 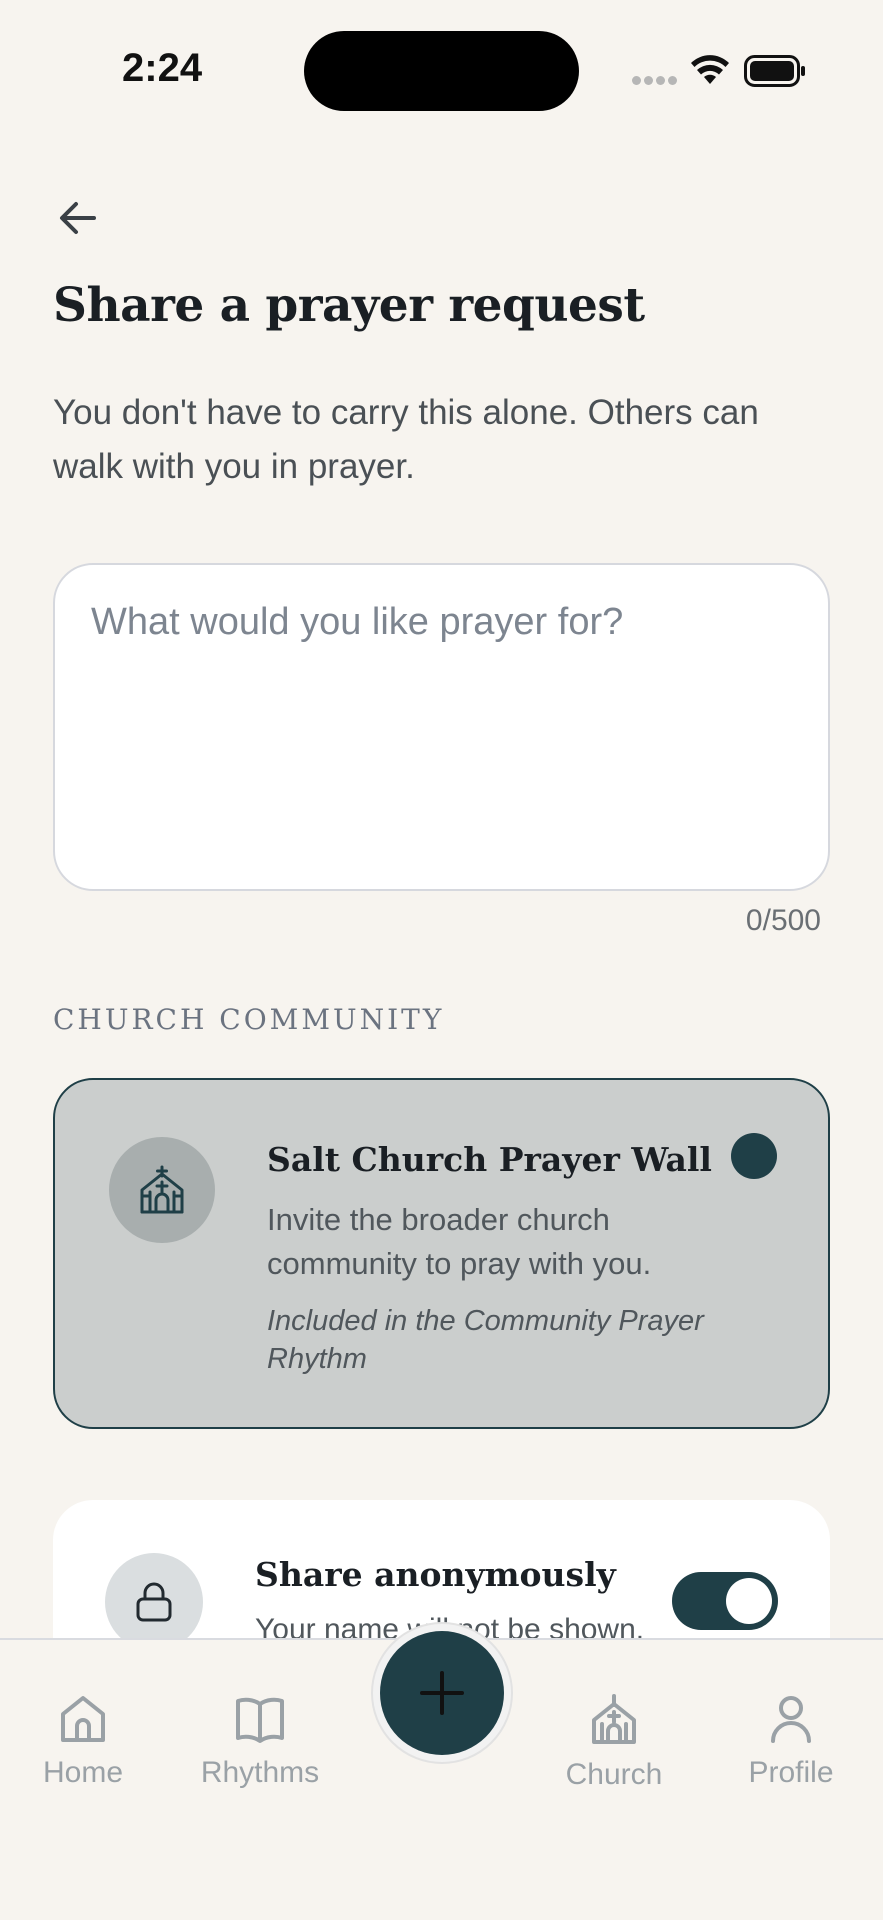 I want to click on character-counter: 0/500, so click(x=783, y=920).